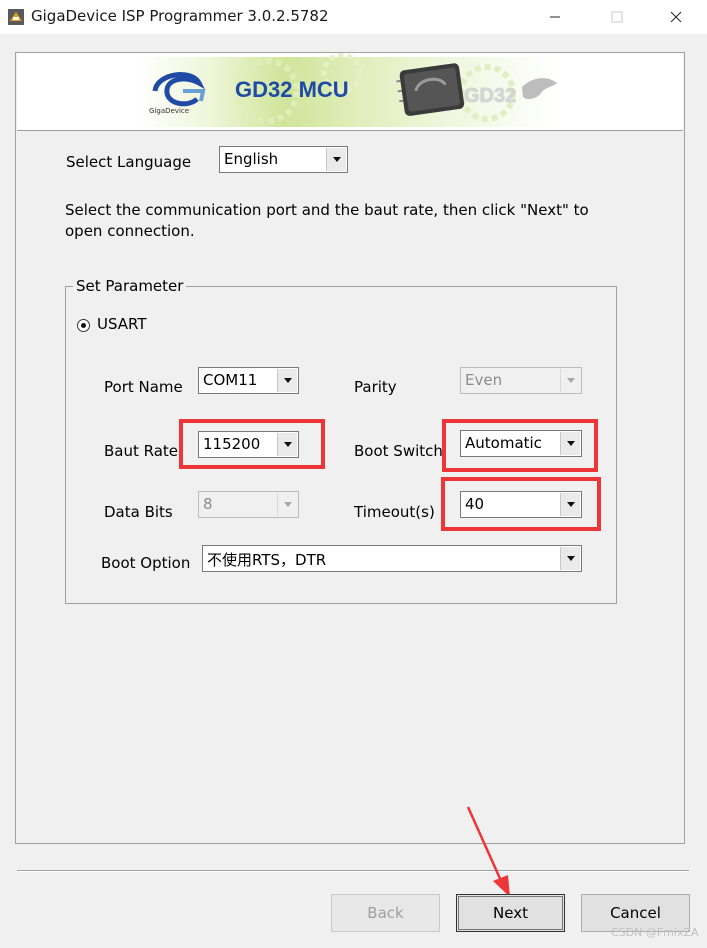 The image size is (707, 948). What do you see at coordinates (122, 324) in the screenshot?
I see `usart-label: USART` at bounding box center [122, 324].